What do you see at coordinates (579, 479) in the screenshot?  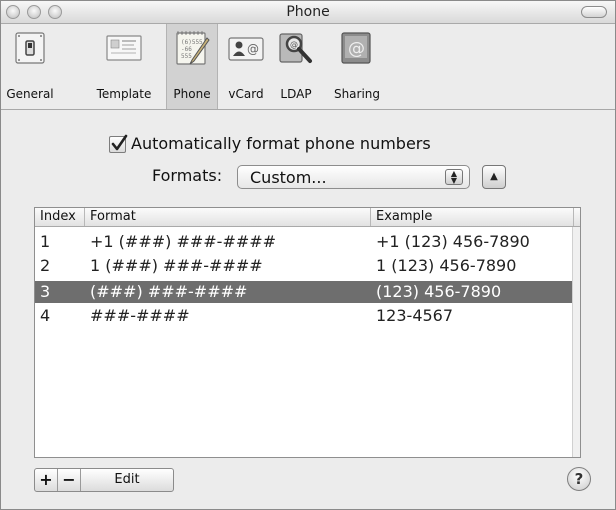 I see `help-button: ?` at bounding box center [579, 479].